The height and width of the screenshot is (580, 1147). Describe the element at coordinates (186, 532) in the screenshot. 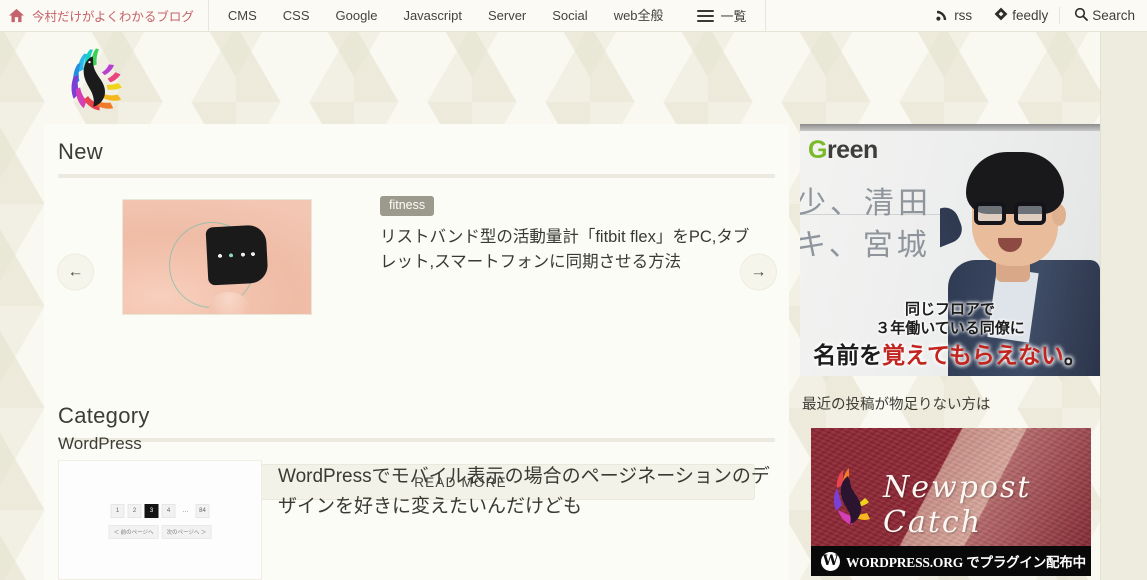

I see `pagination-next: 次のページへ ＞` at that location.